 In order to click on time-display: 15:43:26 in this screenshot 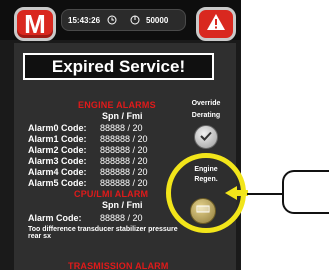, I will do `click(84, 20)`.